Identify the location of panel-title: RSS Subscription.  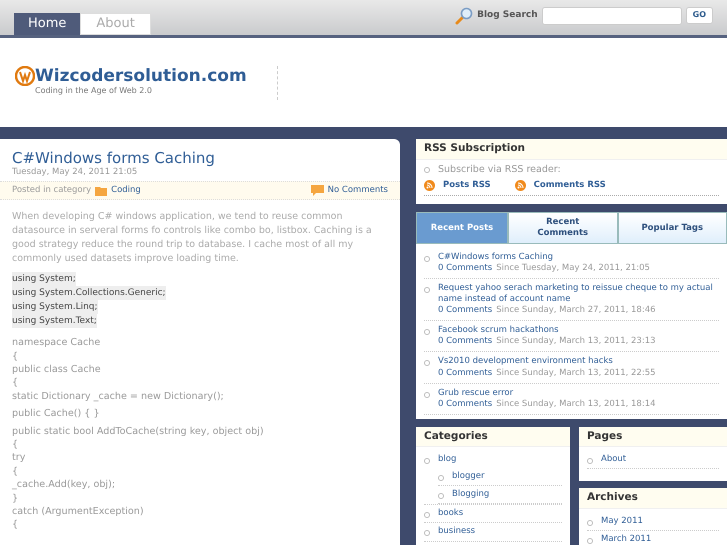
(571, 149).